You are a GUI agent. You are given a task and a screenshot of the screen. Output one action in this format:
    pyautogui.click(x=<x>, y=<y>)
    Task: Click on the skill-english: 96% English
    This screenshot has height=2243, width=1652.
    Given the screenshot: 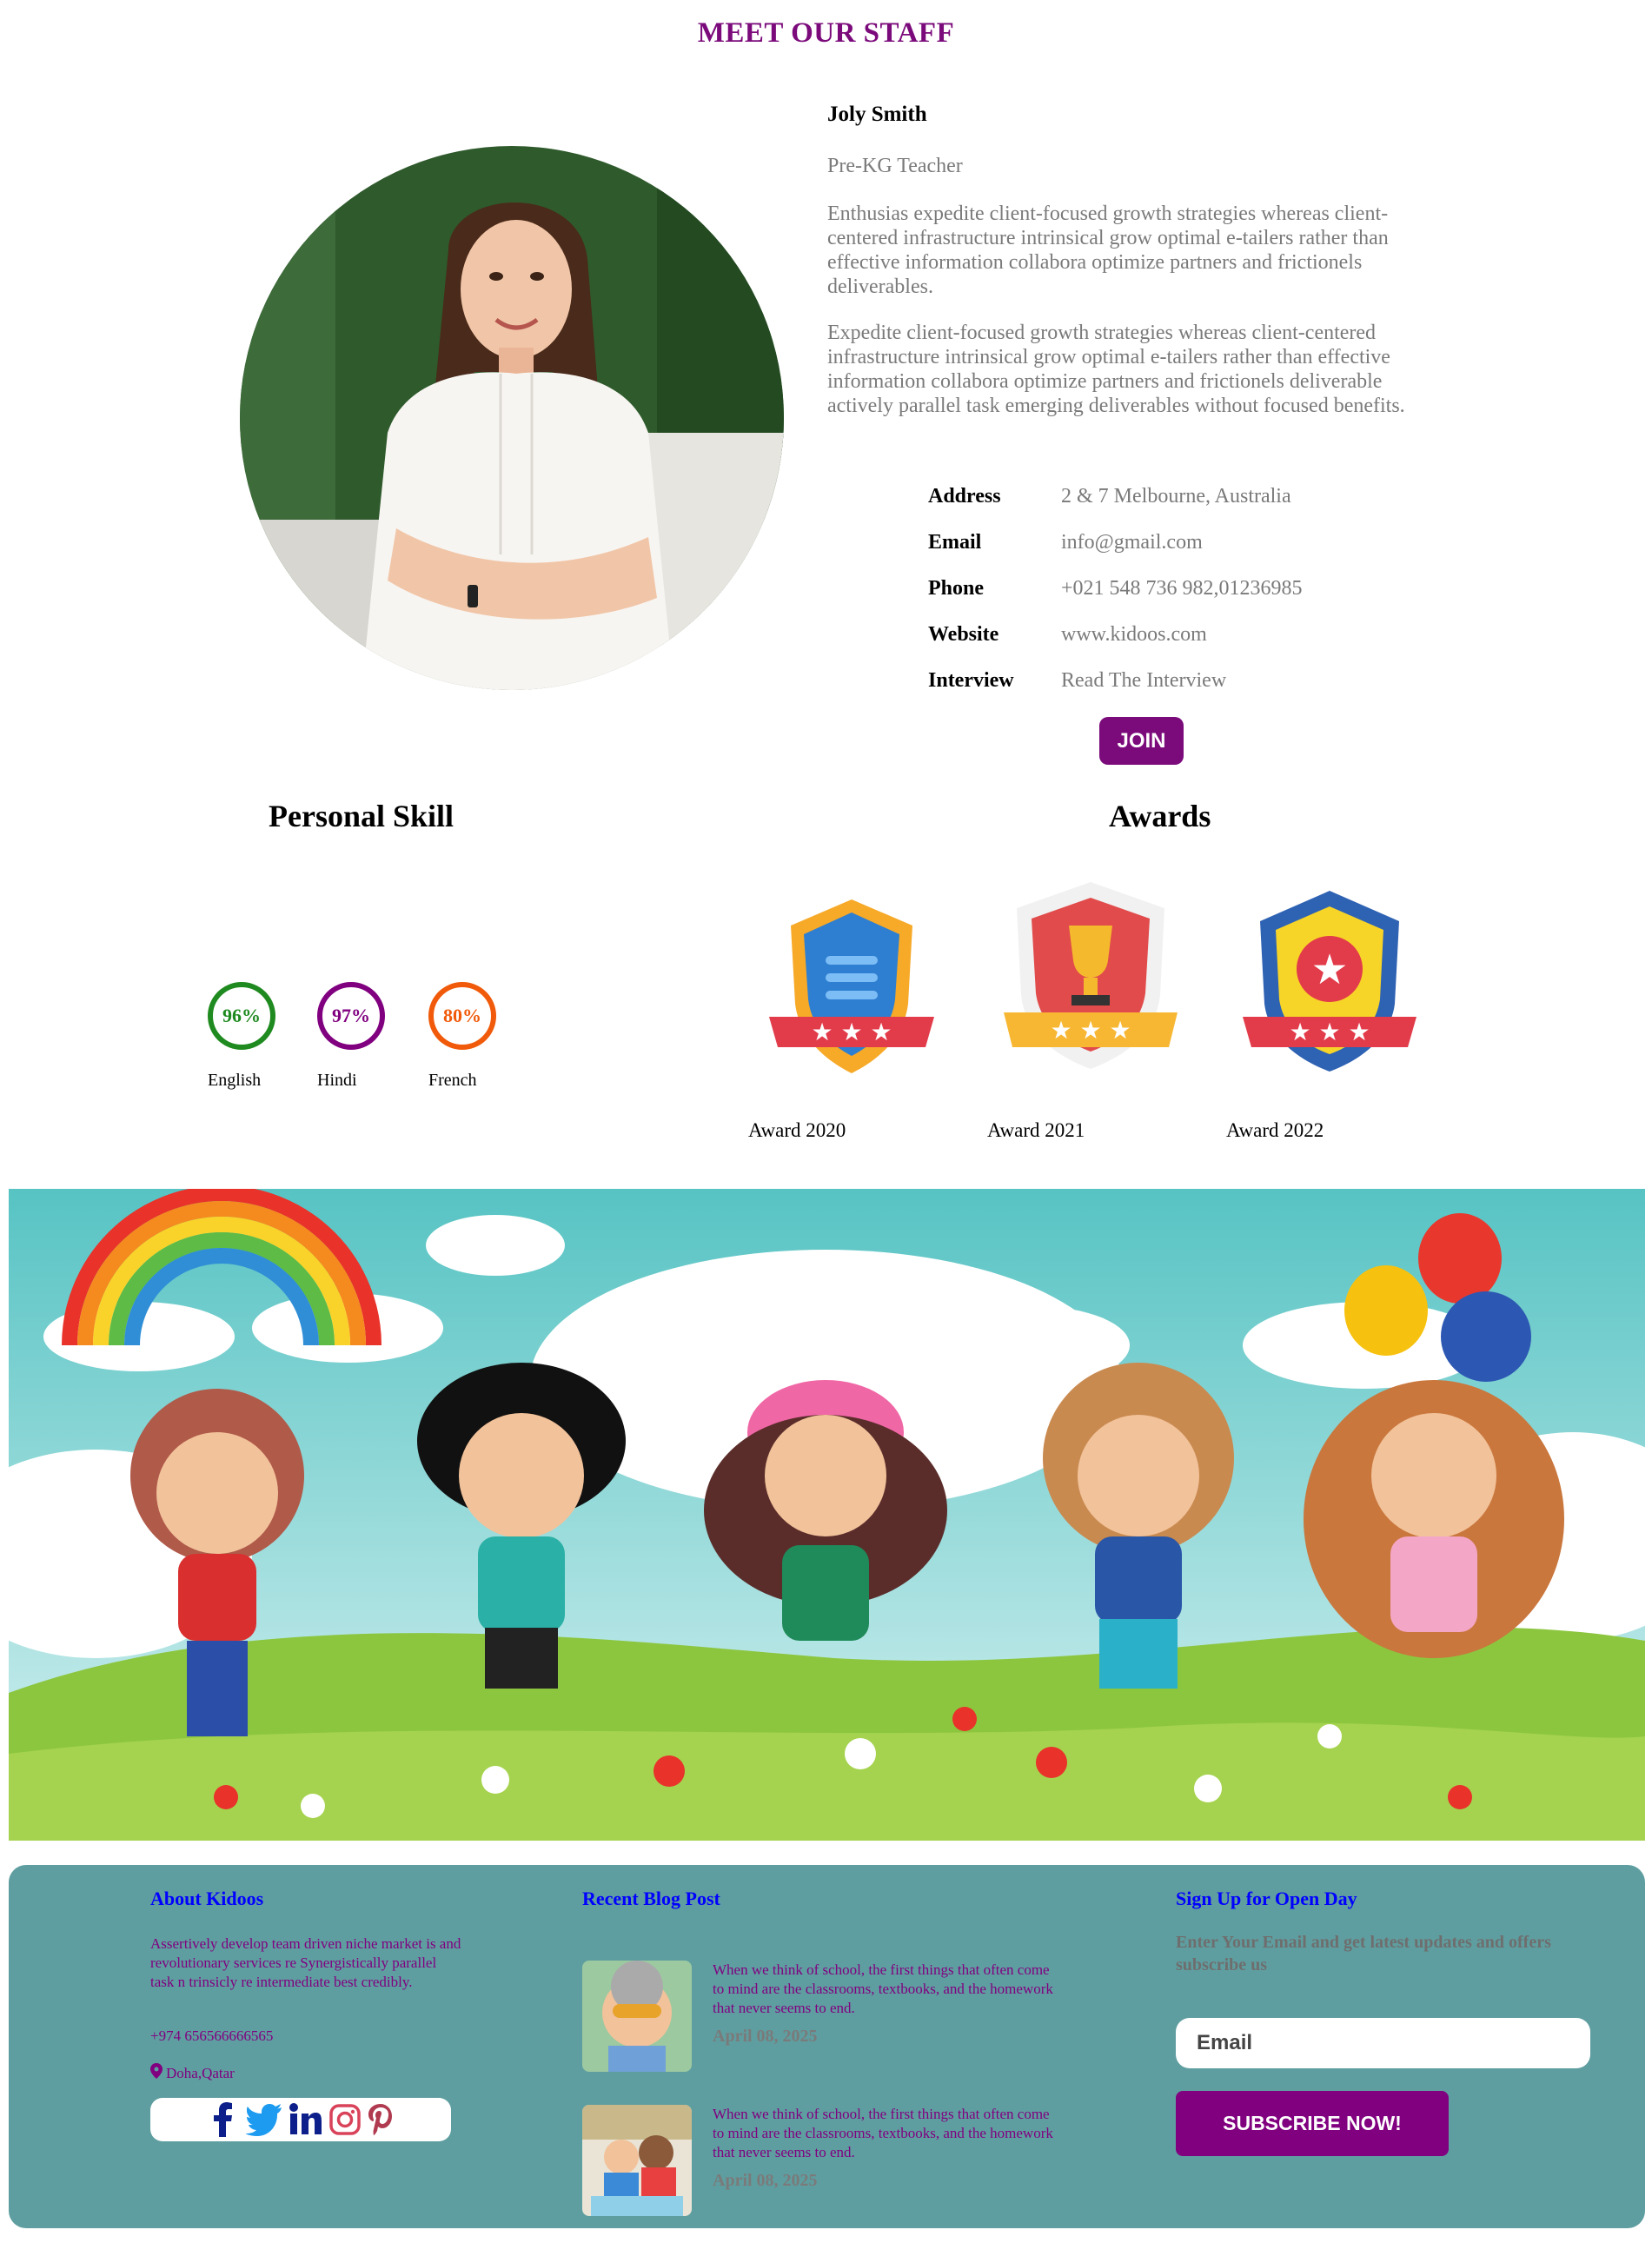 What is the action you would take?
    pyautogui.click(x=243, y=1036)
    